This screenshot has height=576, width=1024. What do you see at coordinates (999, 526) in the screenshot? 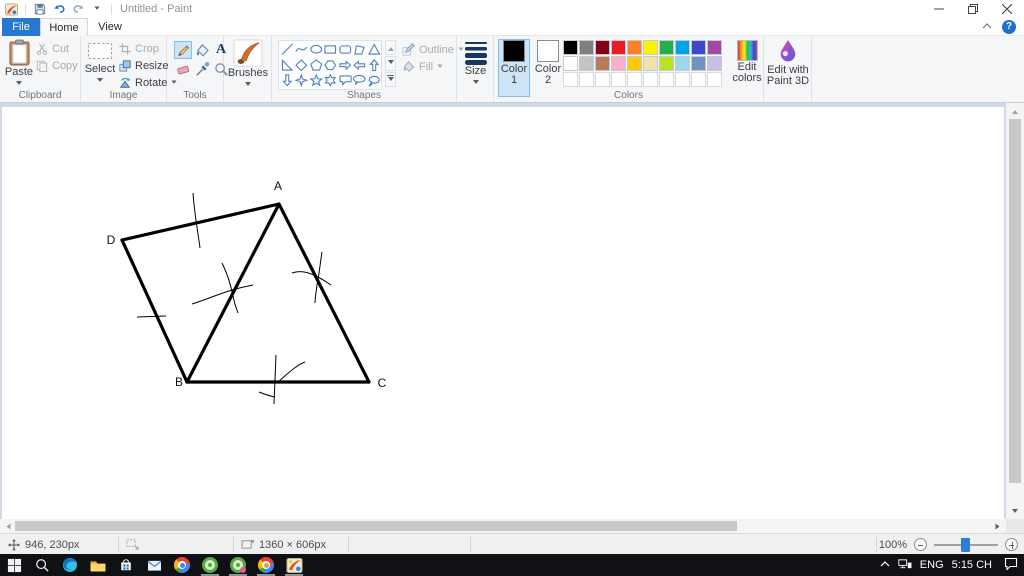
I see `scroll-right-arrow` at bounding box center [999, 526].